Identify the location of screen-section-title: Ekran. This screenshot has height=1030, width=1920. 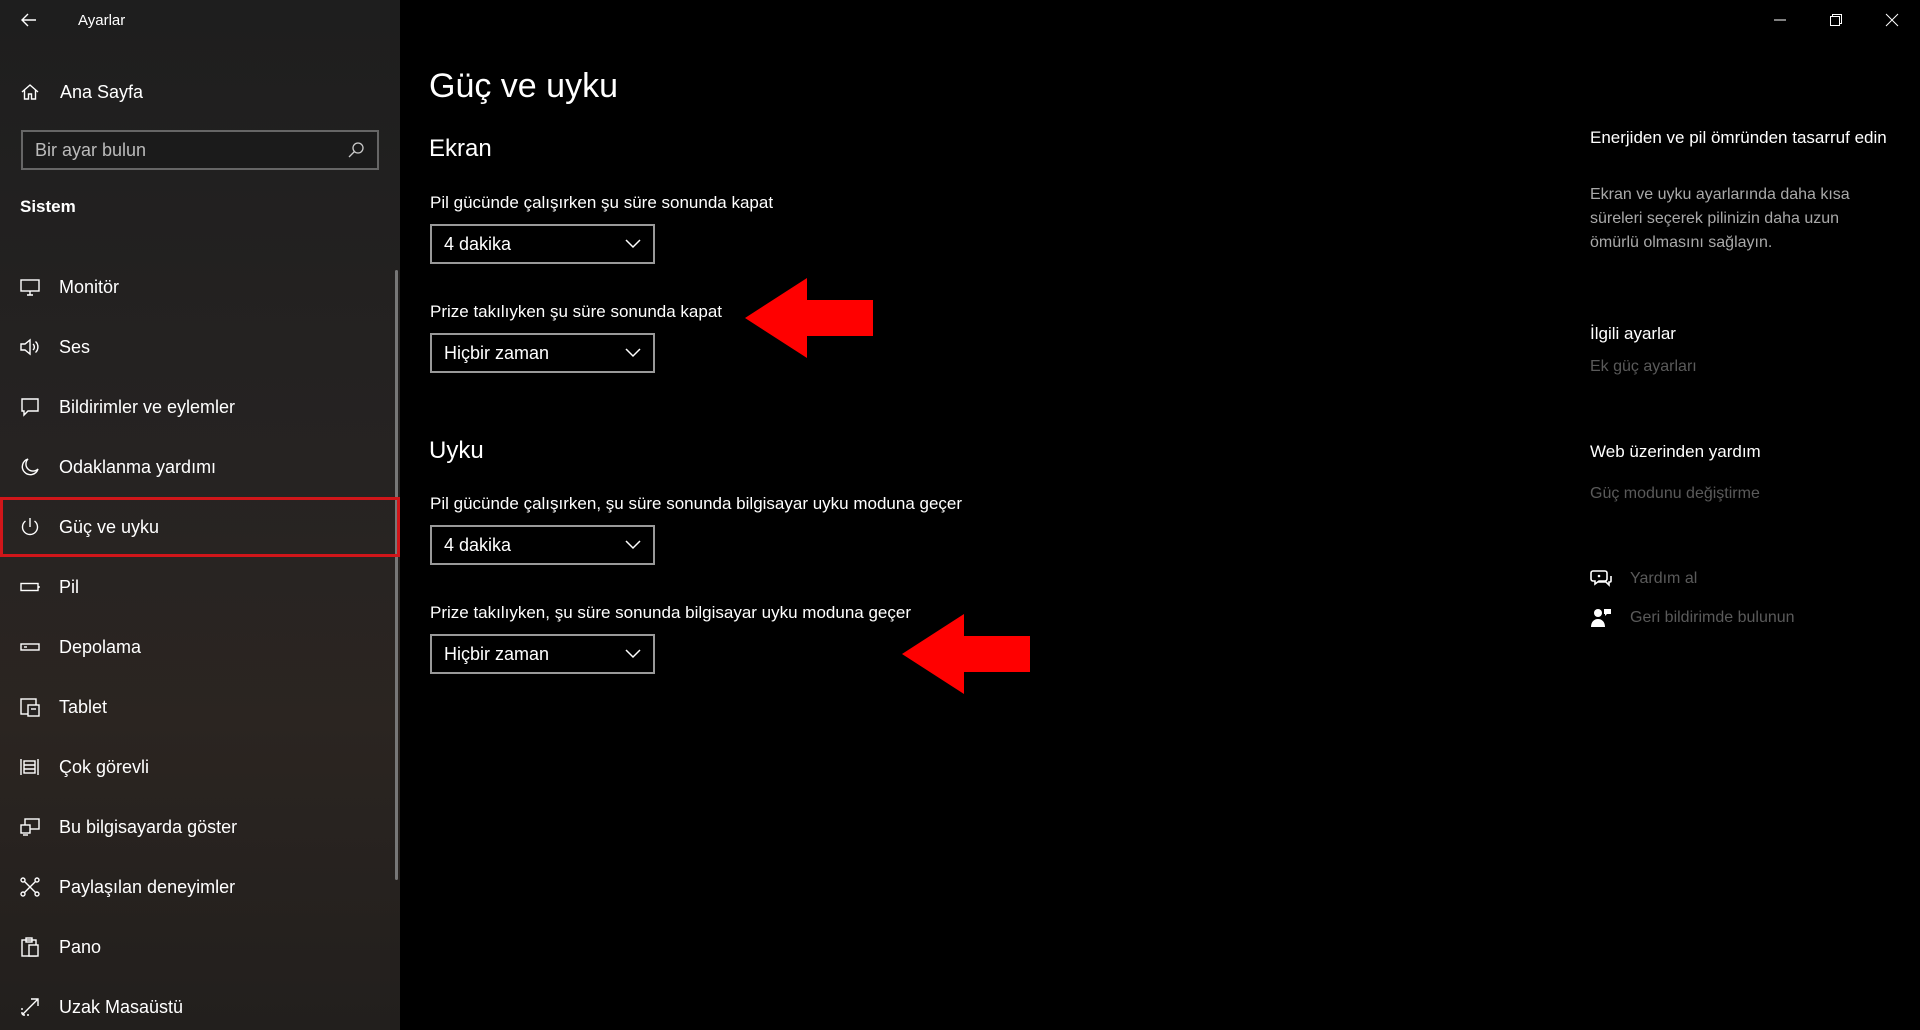
(460, 148).